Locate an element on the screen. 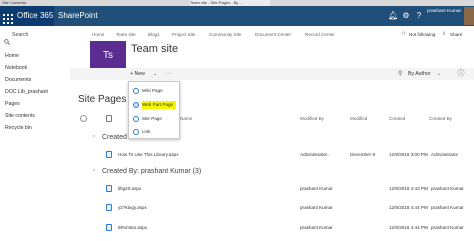 This screenshot has height=241, width=474. sort-chevron-icon: ⌄ is located at coordinates (440, 74).